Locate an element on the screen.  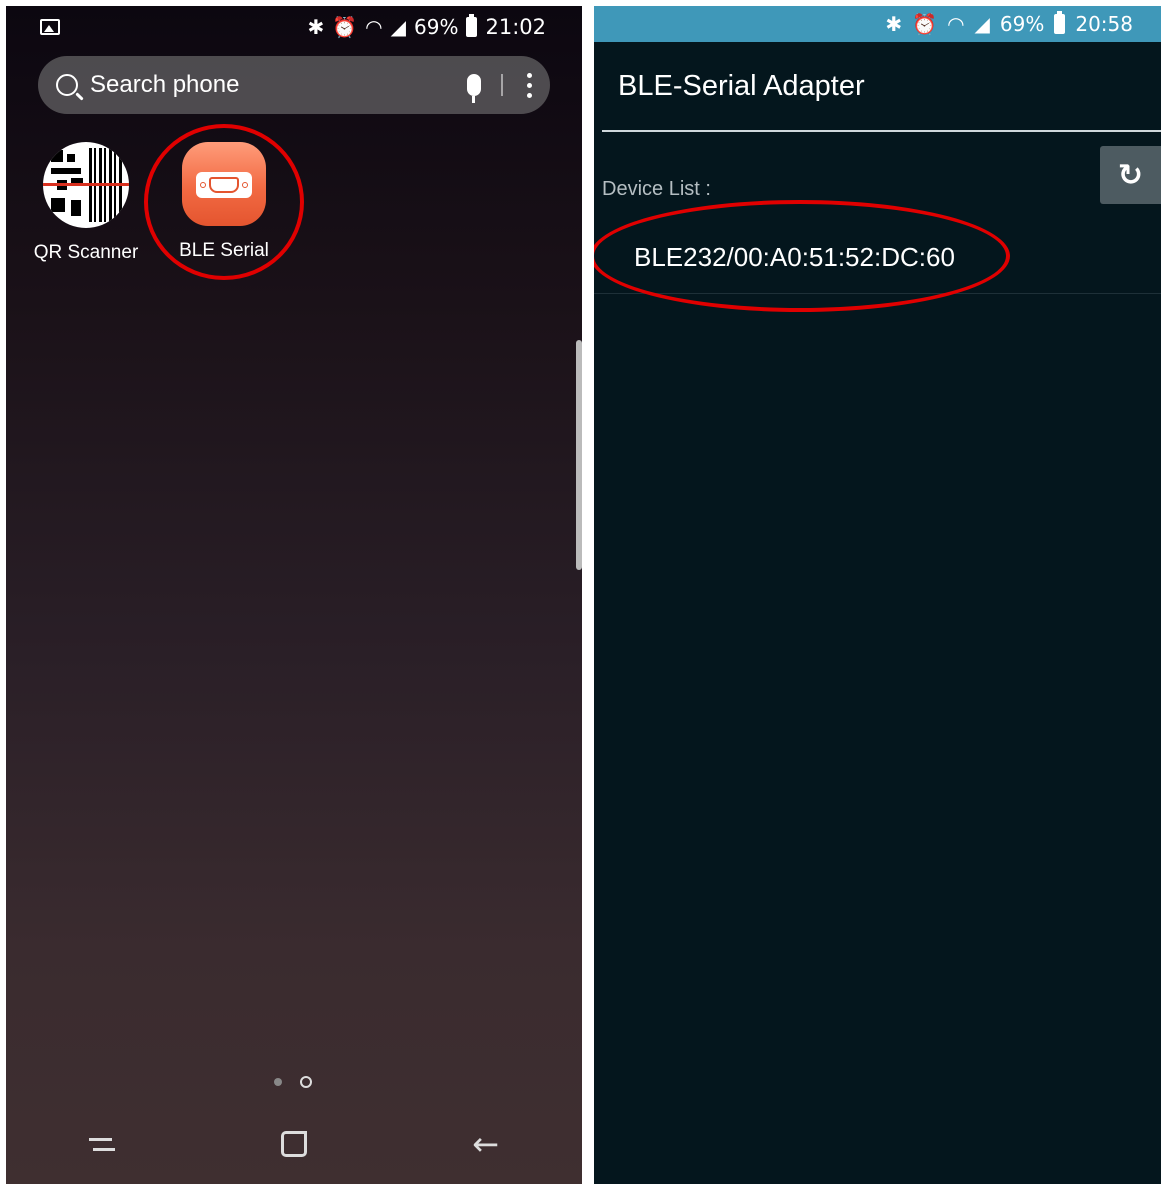
status-bar: ✱ ⏰ ◠ ◢ 69% 20:58 is located at coordinates (877, 24).